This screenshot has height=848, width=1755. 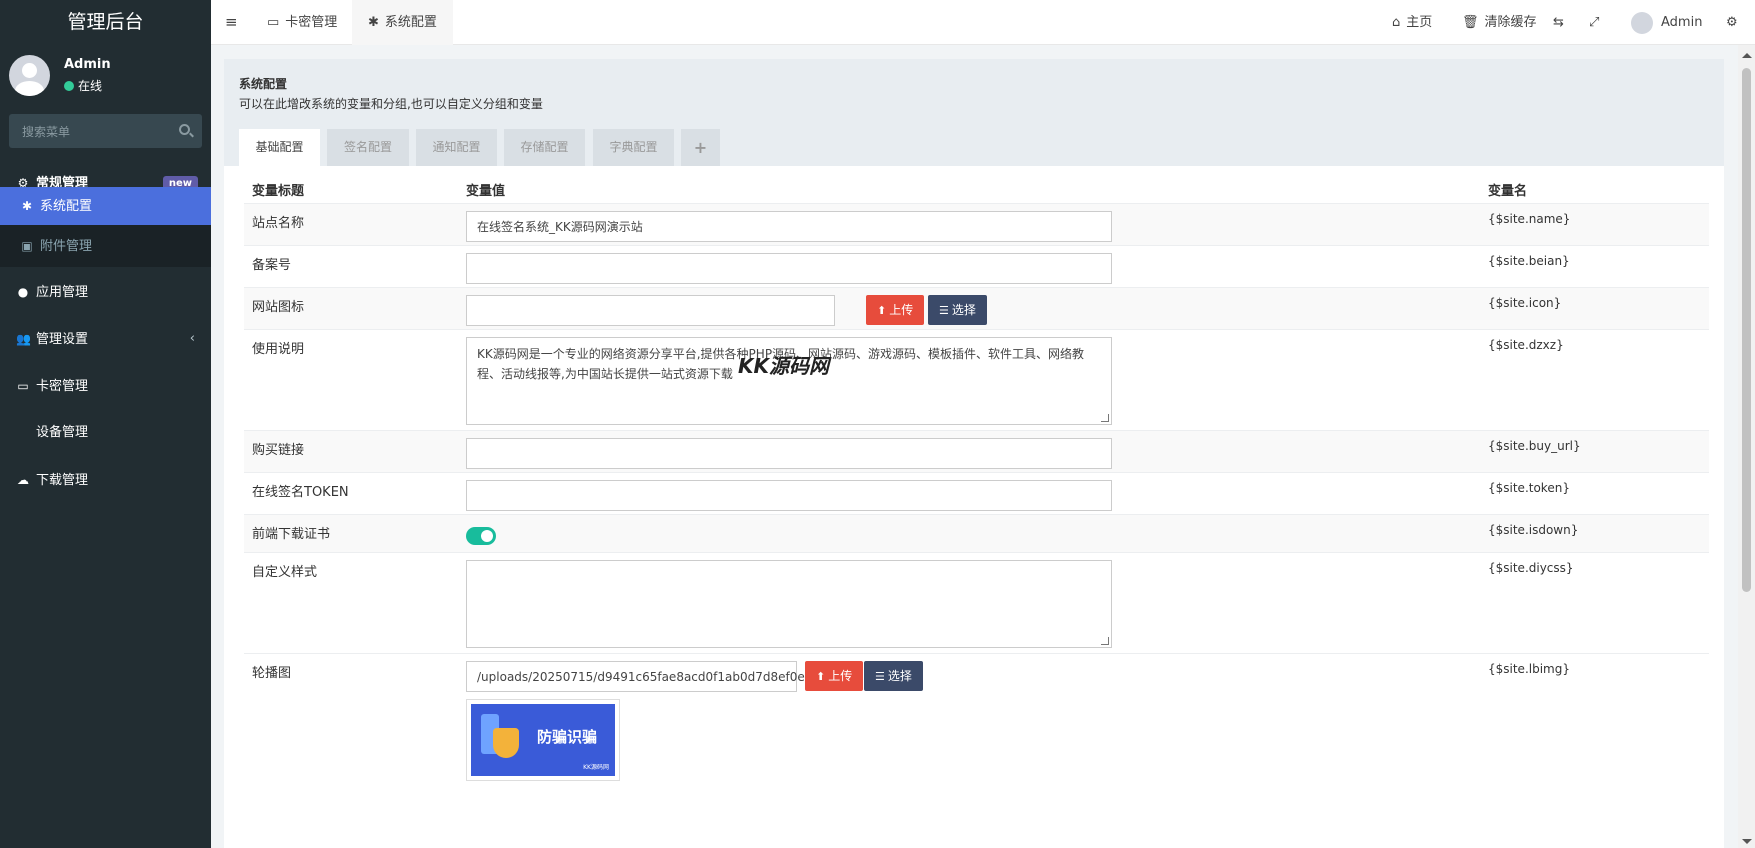 I want to click on scrollbar-thumb, so click(x=1746, y=330).